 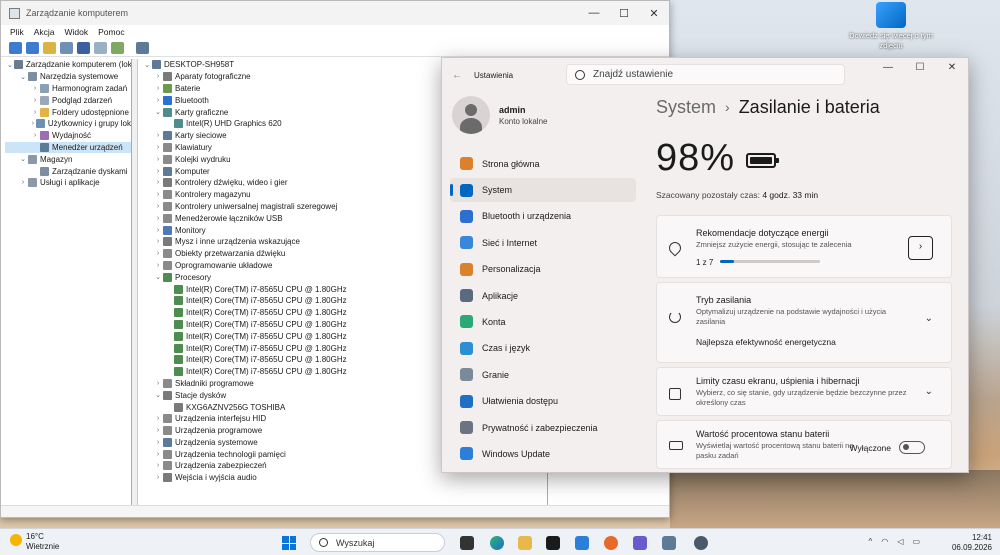 I want to click on nav-item: Ułatwienia dostępu, so click(x=543, y=401).